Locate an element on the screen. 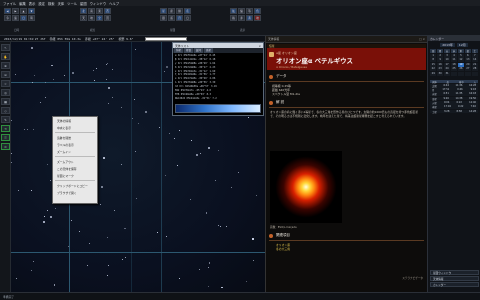 This screenshot has height=300, width=480. tool-button: ✋ is located at coordinates (5, 56).